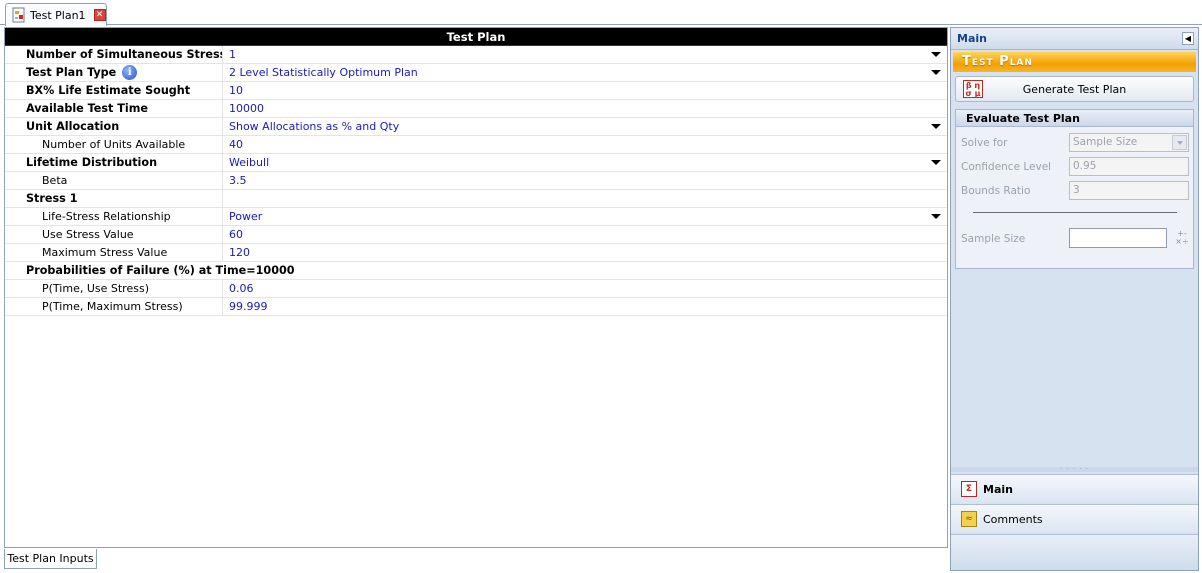  What do you see at coordinates (584, 307) in the screenshot?
I see `property-value: 99.999` at bounding box center [584, 307].